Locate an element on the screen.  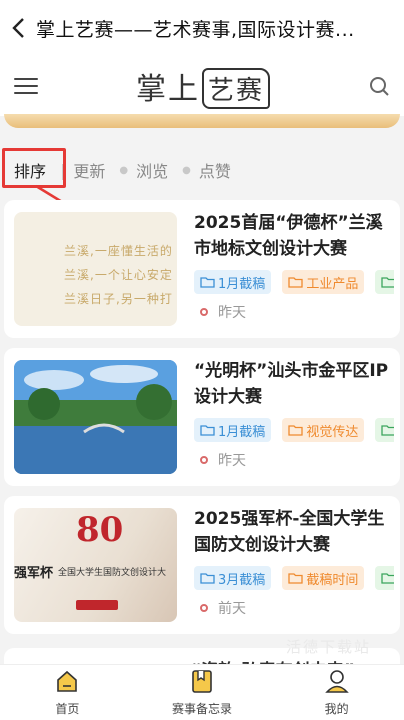
tag-label: 视觉传达 is located at coordinates (332, 432).